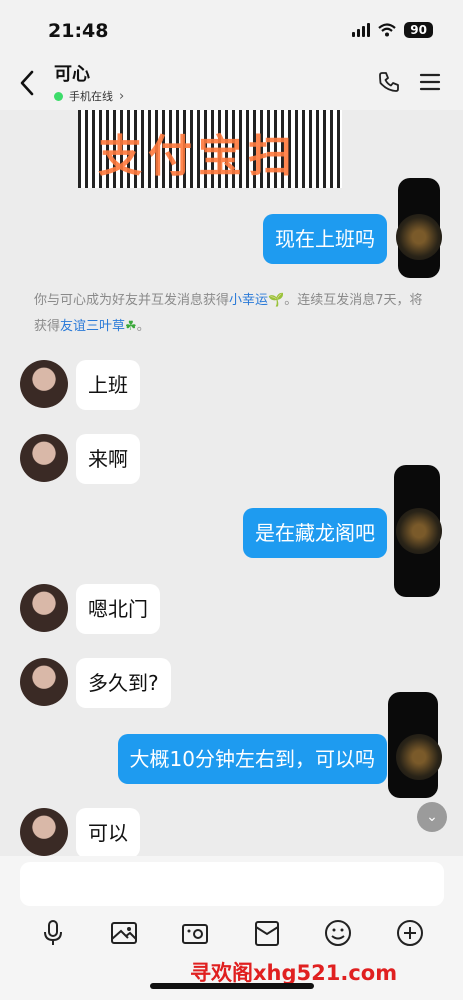 Image resolution: width=463 pixels, height=1000 pixels. Describe the element at coordinates (276, 300) in the screenshot. I see `sprout-icon: 🌱` at that location.